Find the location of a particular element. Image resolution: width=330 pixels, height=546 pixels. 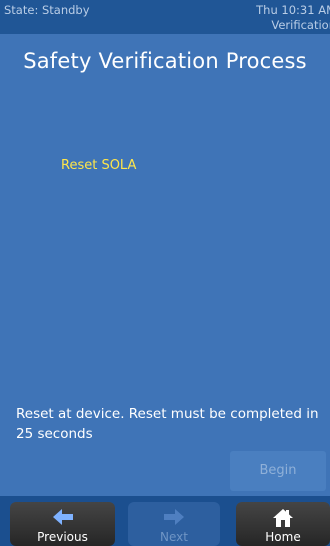

arrow-left-icon is located at coordinates (62, 519).